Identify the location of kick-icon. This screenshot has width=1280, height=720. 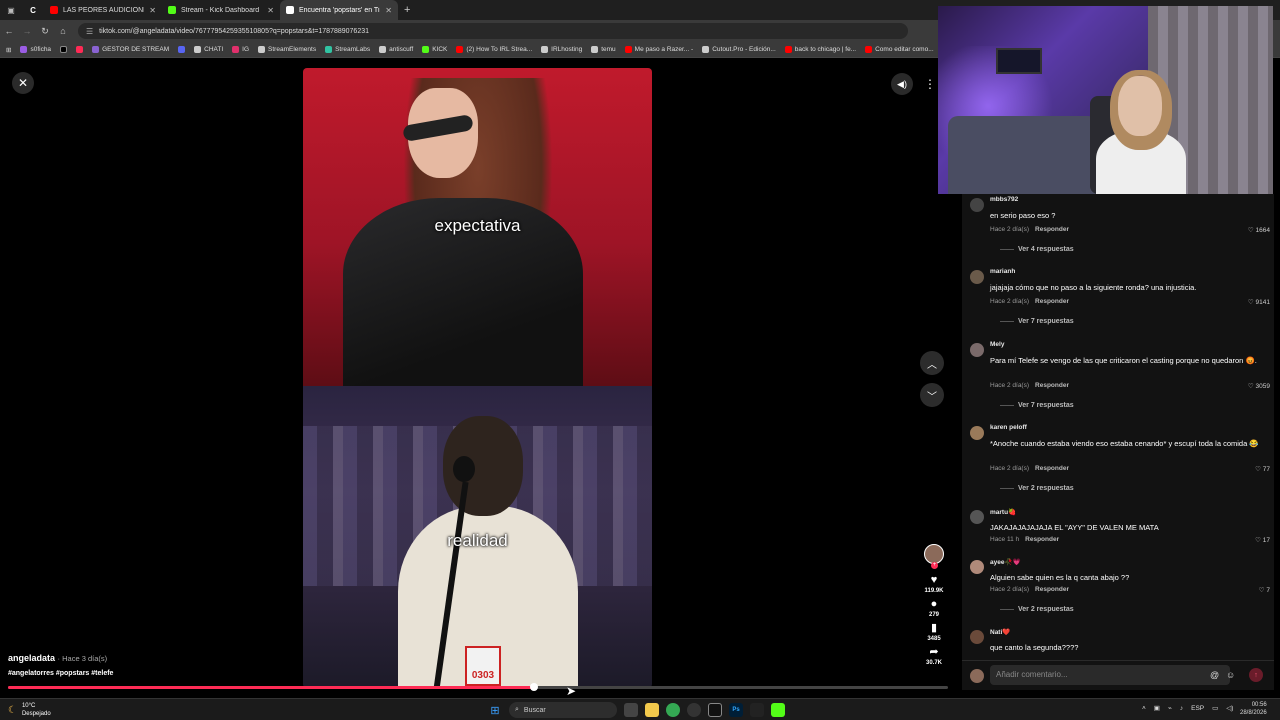
(778, 710).